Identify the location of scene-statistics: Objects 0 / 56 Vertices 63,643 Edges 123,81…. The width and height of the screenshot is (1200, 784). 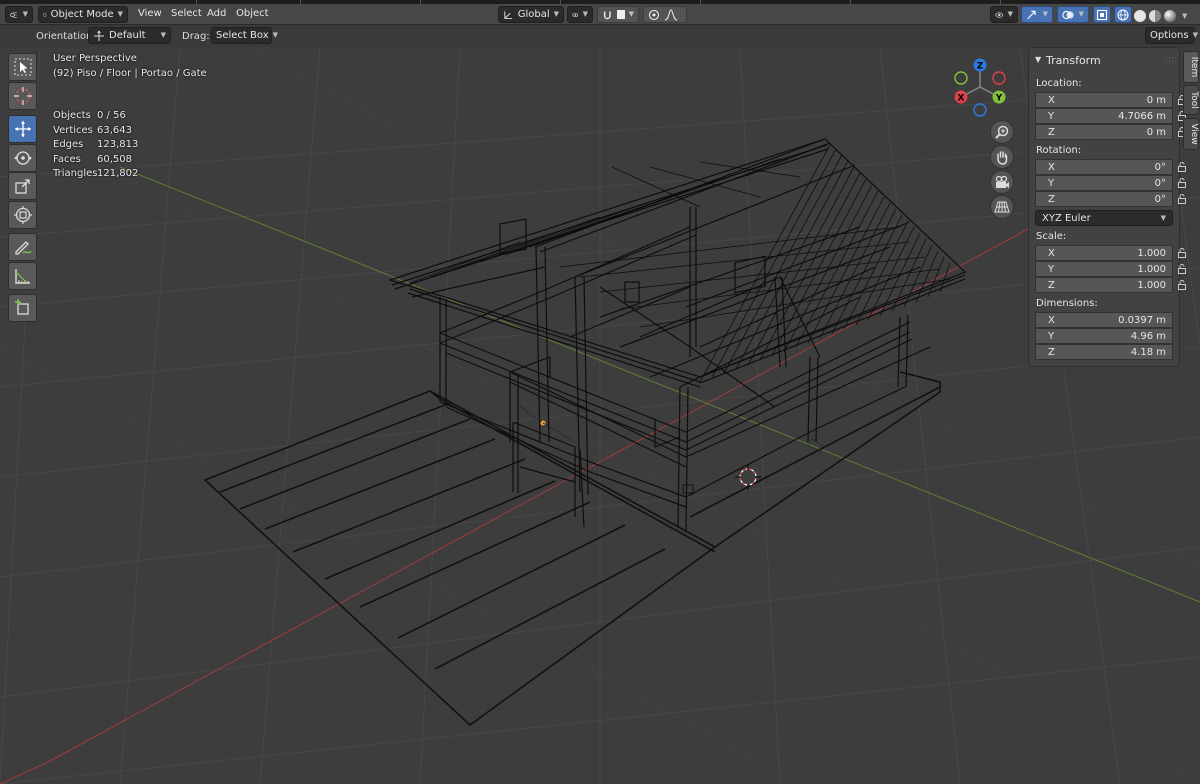
(95, 146).